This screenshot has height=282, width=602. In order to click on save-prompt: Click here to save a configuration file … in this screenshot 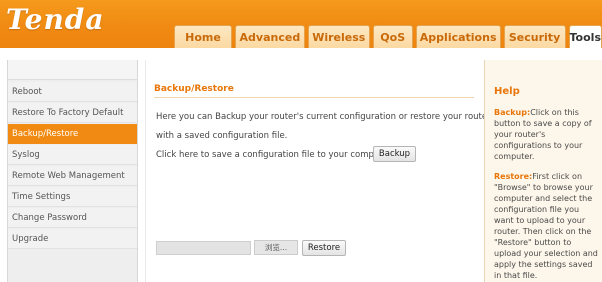, I will do `click(275, 155)`.